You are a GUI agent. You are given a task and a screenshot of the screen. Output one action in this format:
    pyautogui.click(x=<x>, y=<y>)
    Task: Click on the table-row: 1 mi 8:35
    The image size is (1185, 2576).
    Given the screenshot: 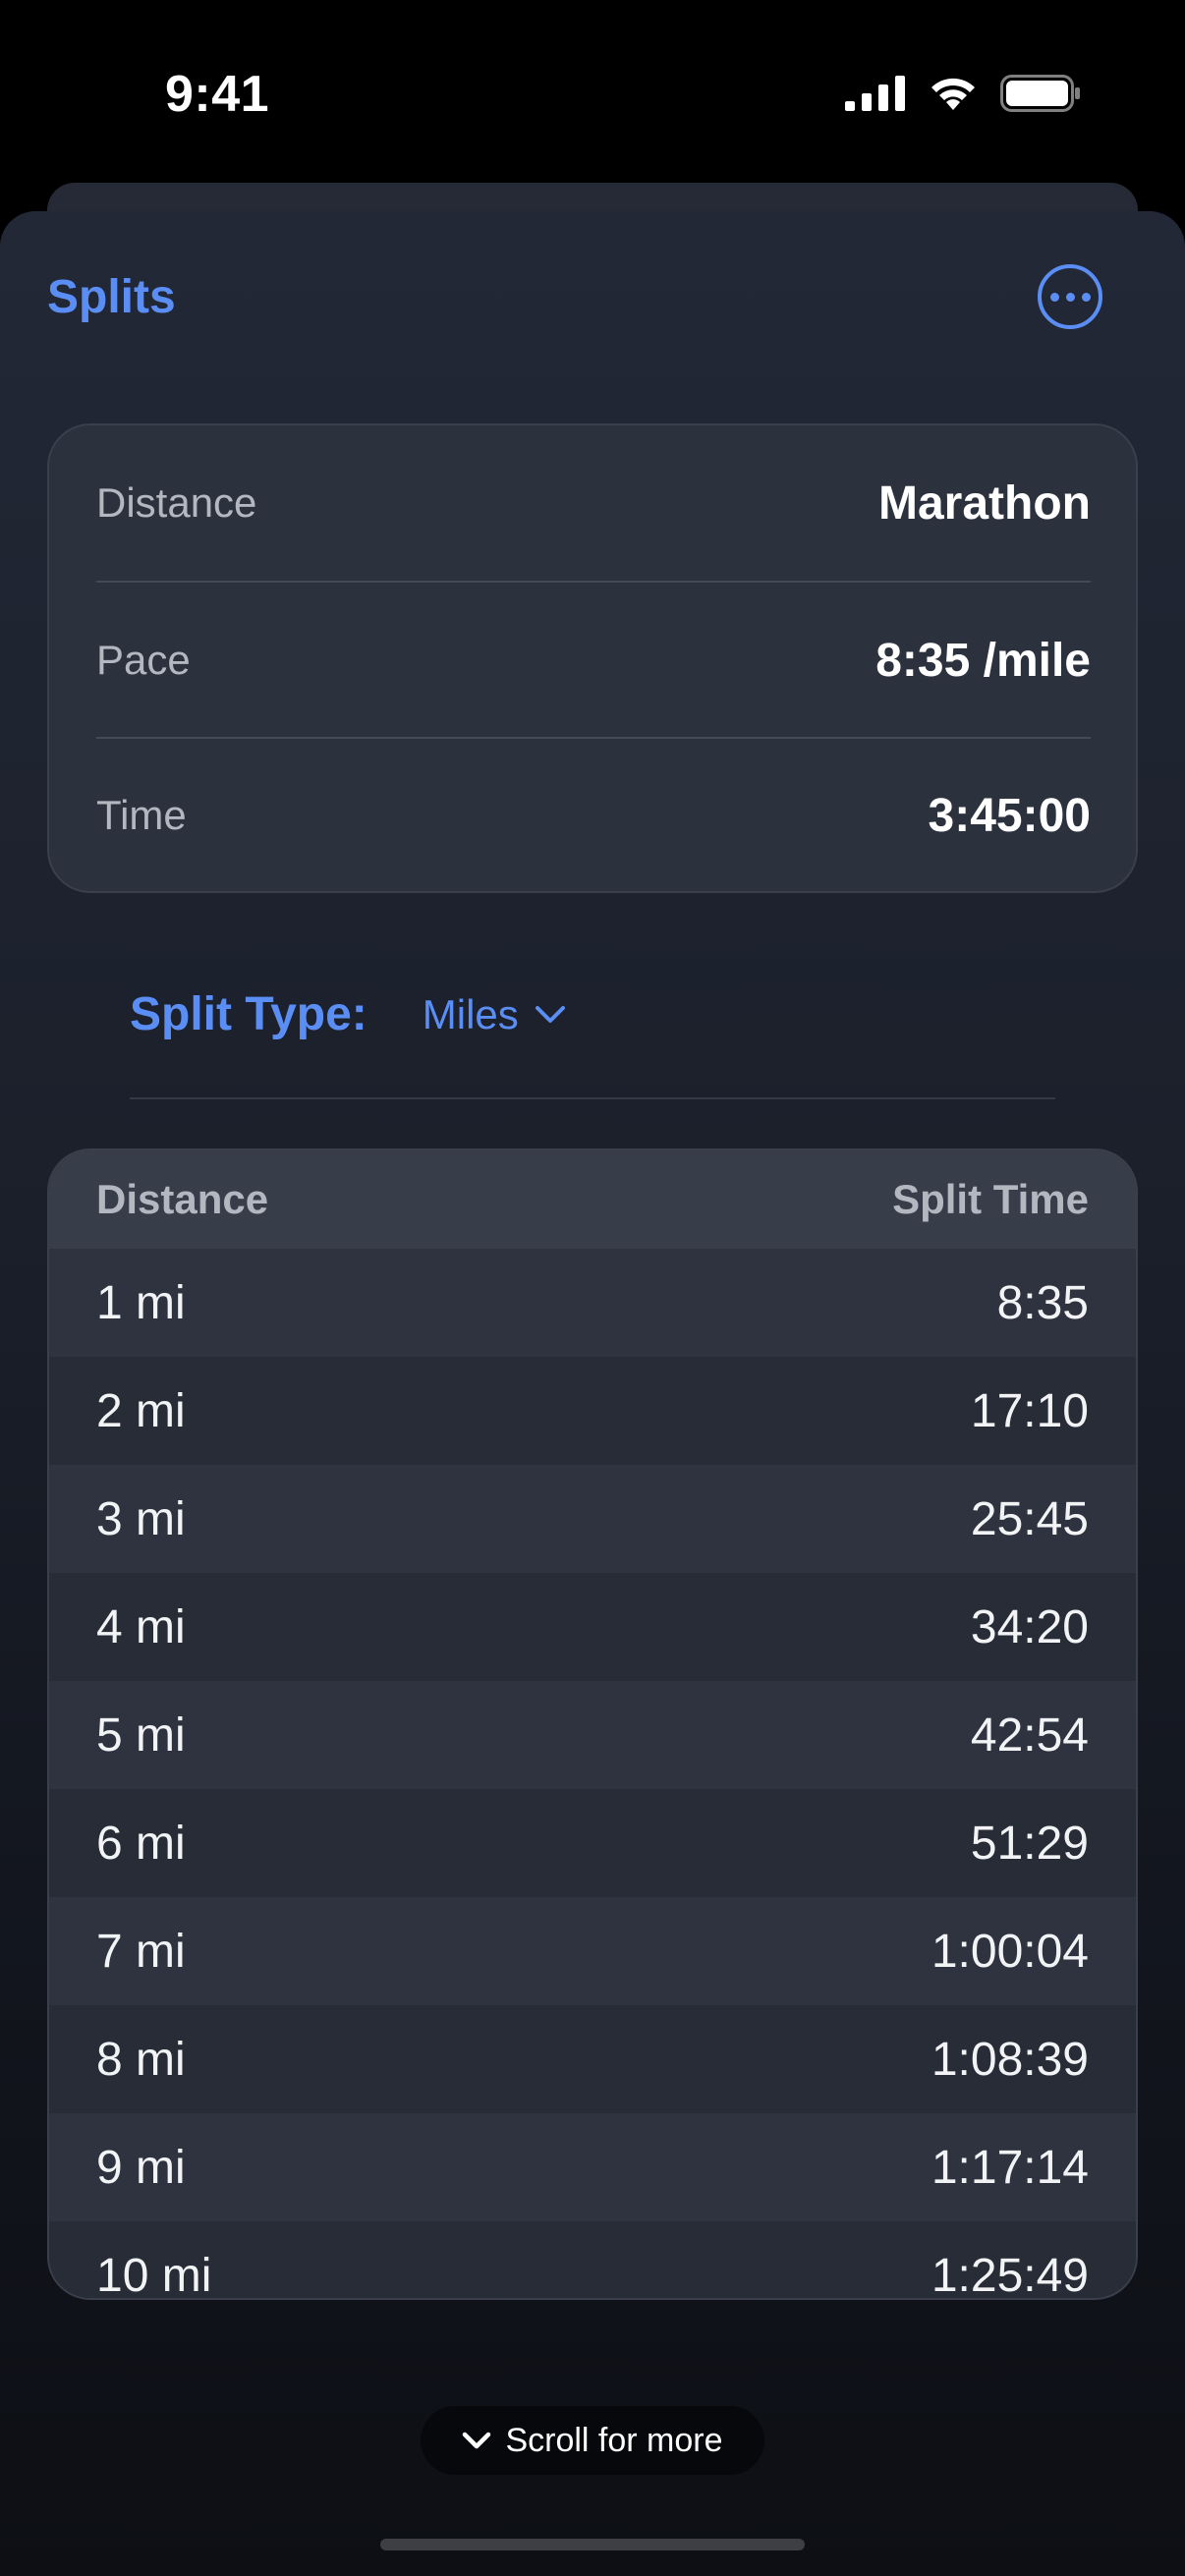 What is the action you would take?
    pyautogui.click(x=592, y=1303)
    